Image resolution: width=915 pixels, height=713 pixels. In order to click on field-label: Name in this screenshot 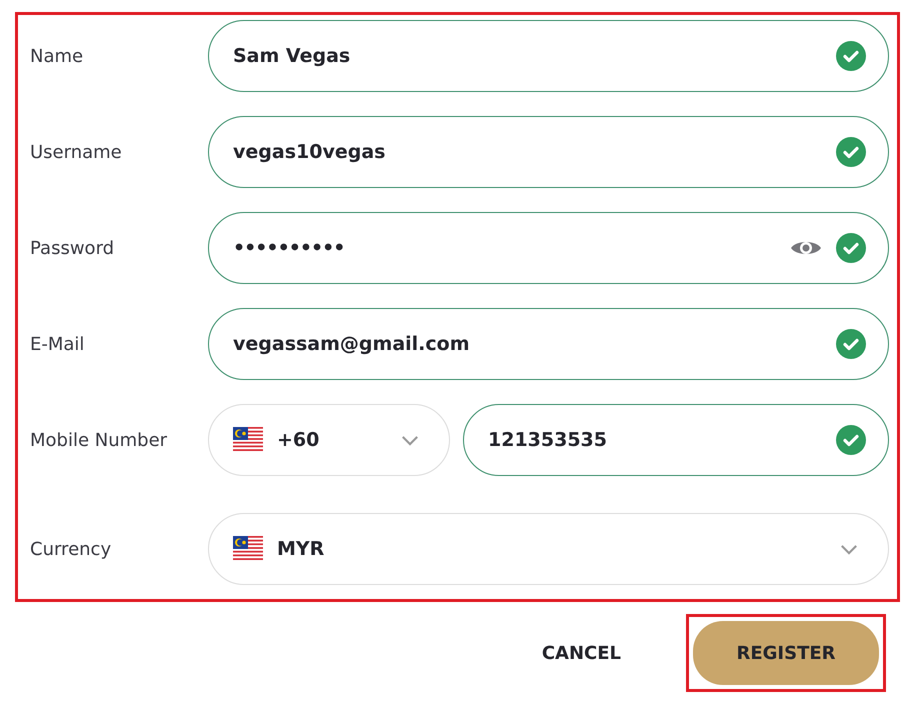, I will do `click(57, 56)`.